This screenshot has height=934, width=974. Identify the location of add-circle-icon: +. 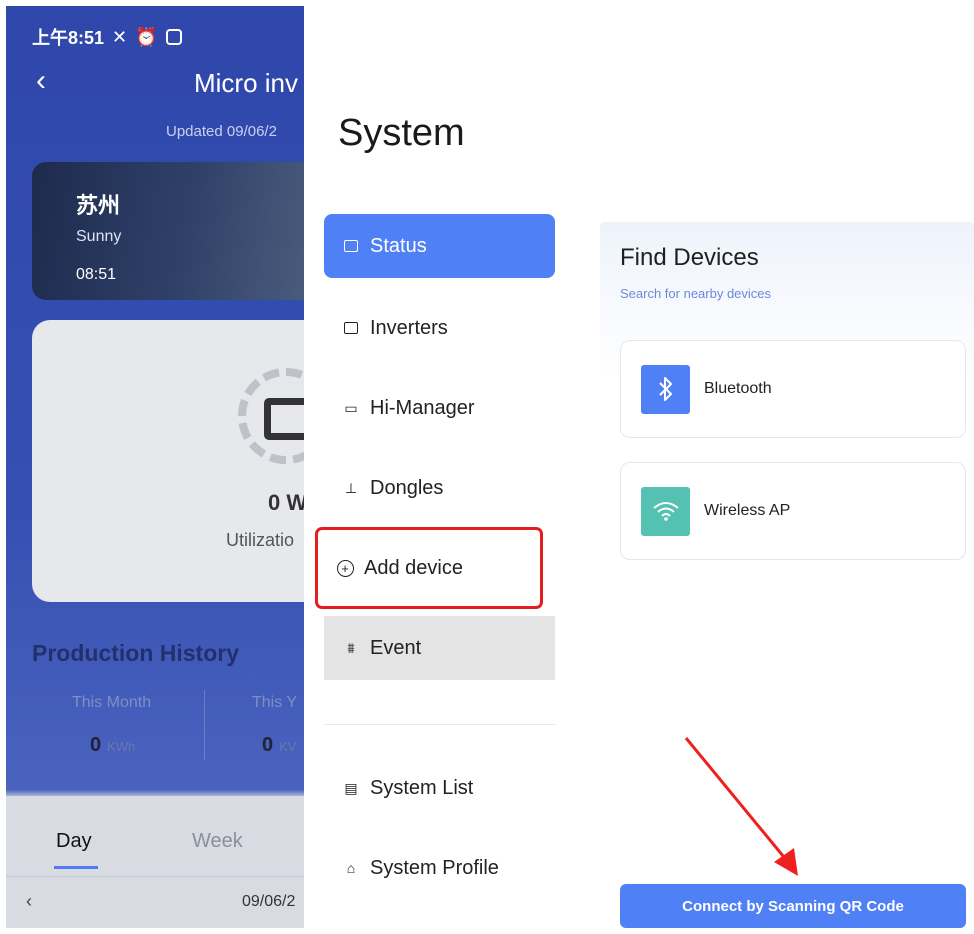
(345, 568).